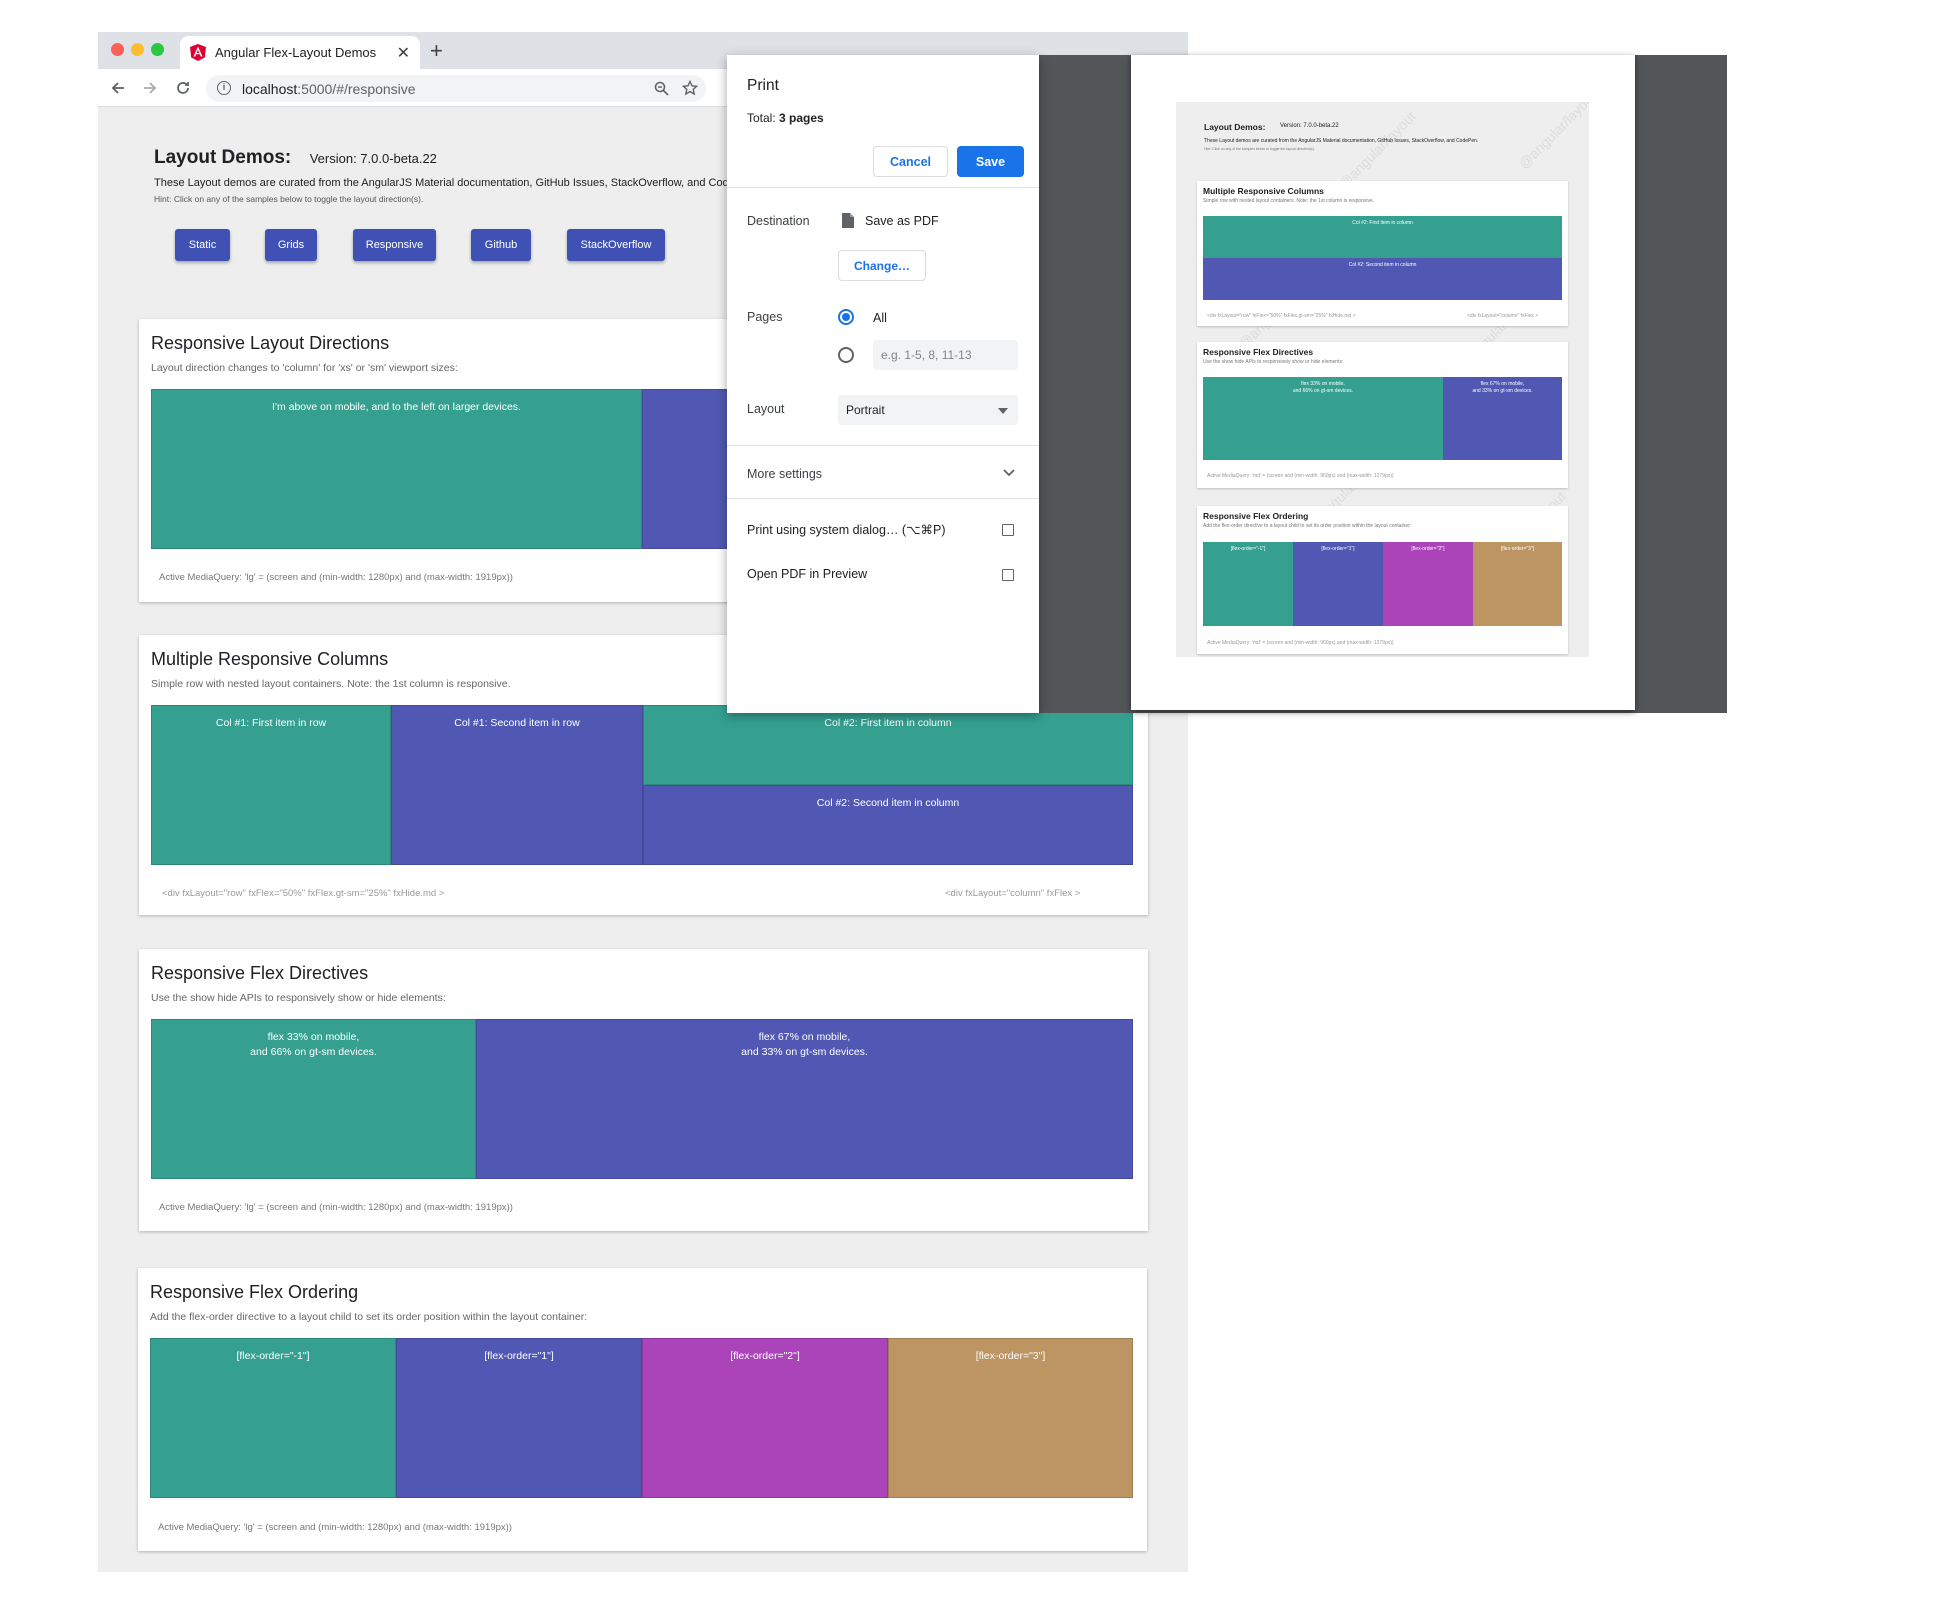  I want to click on more-settings-toggle: More settings, so click(784, 474).